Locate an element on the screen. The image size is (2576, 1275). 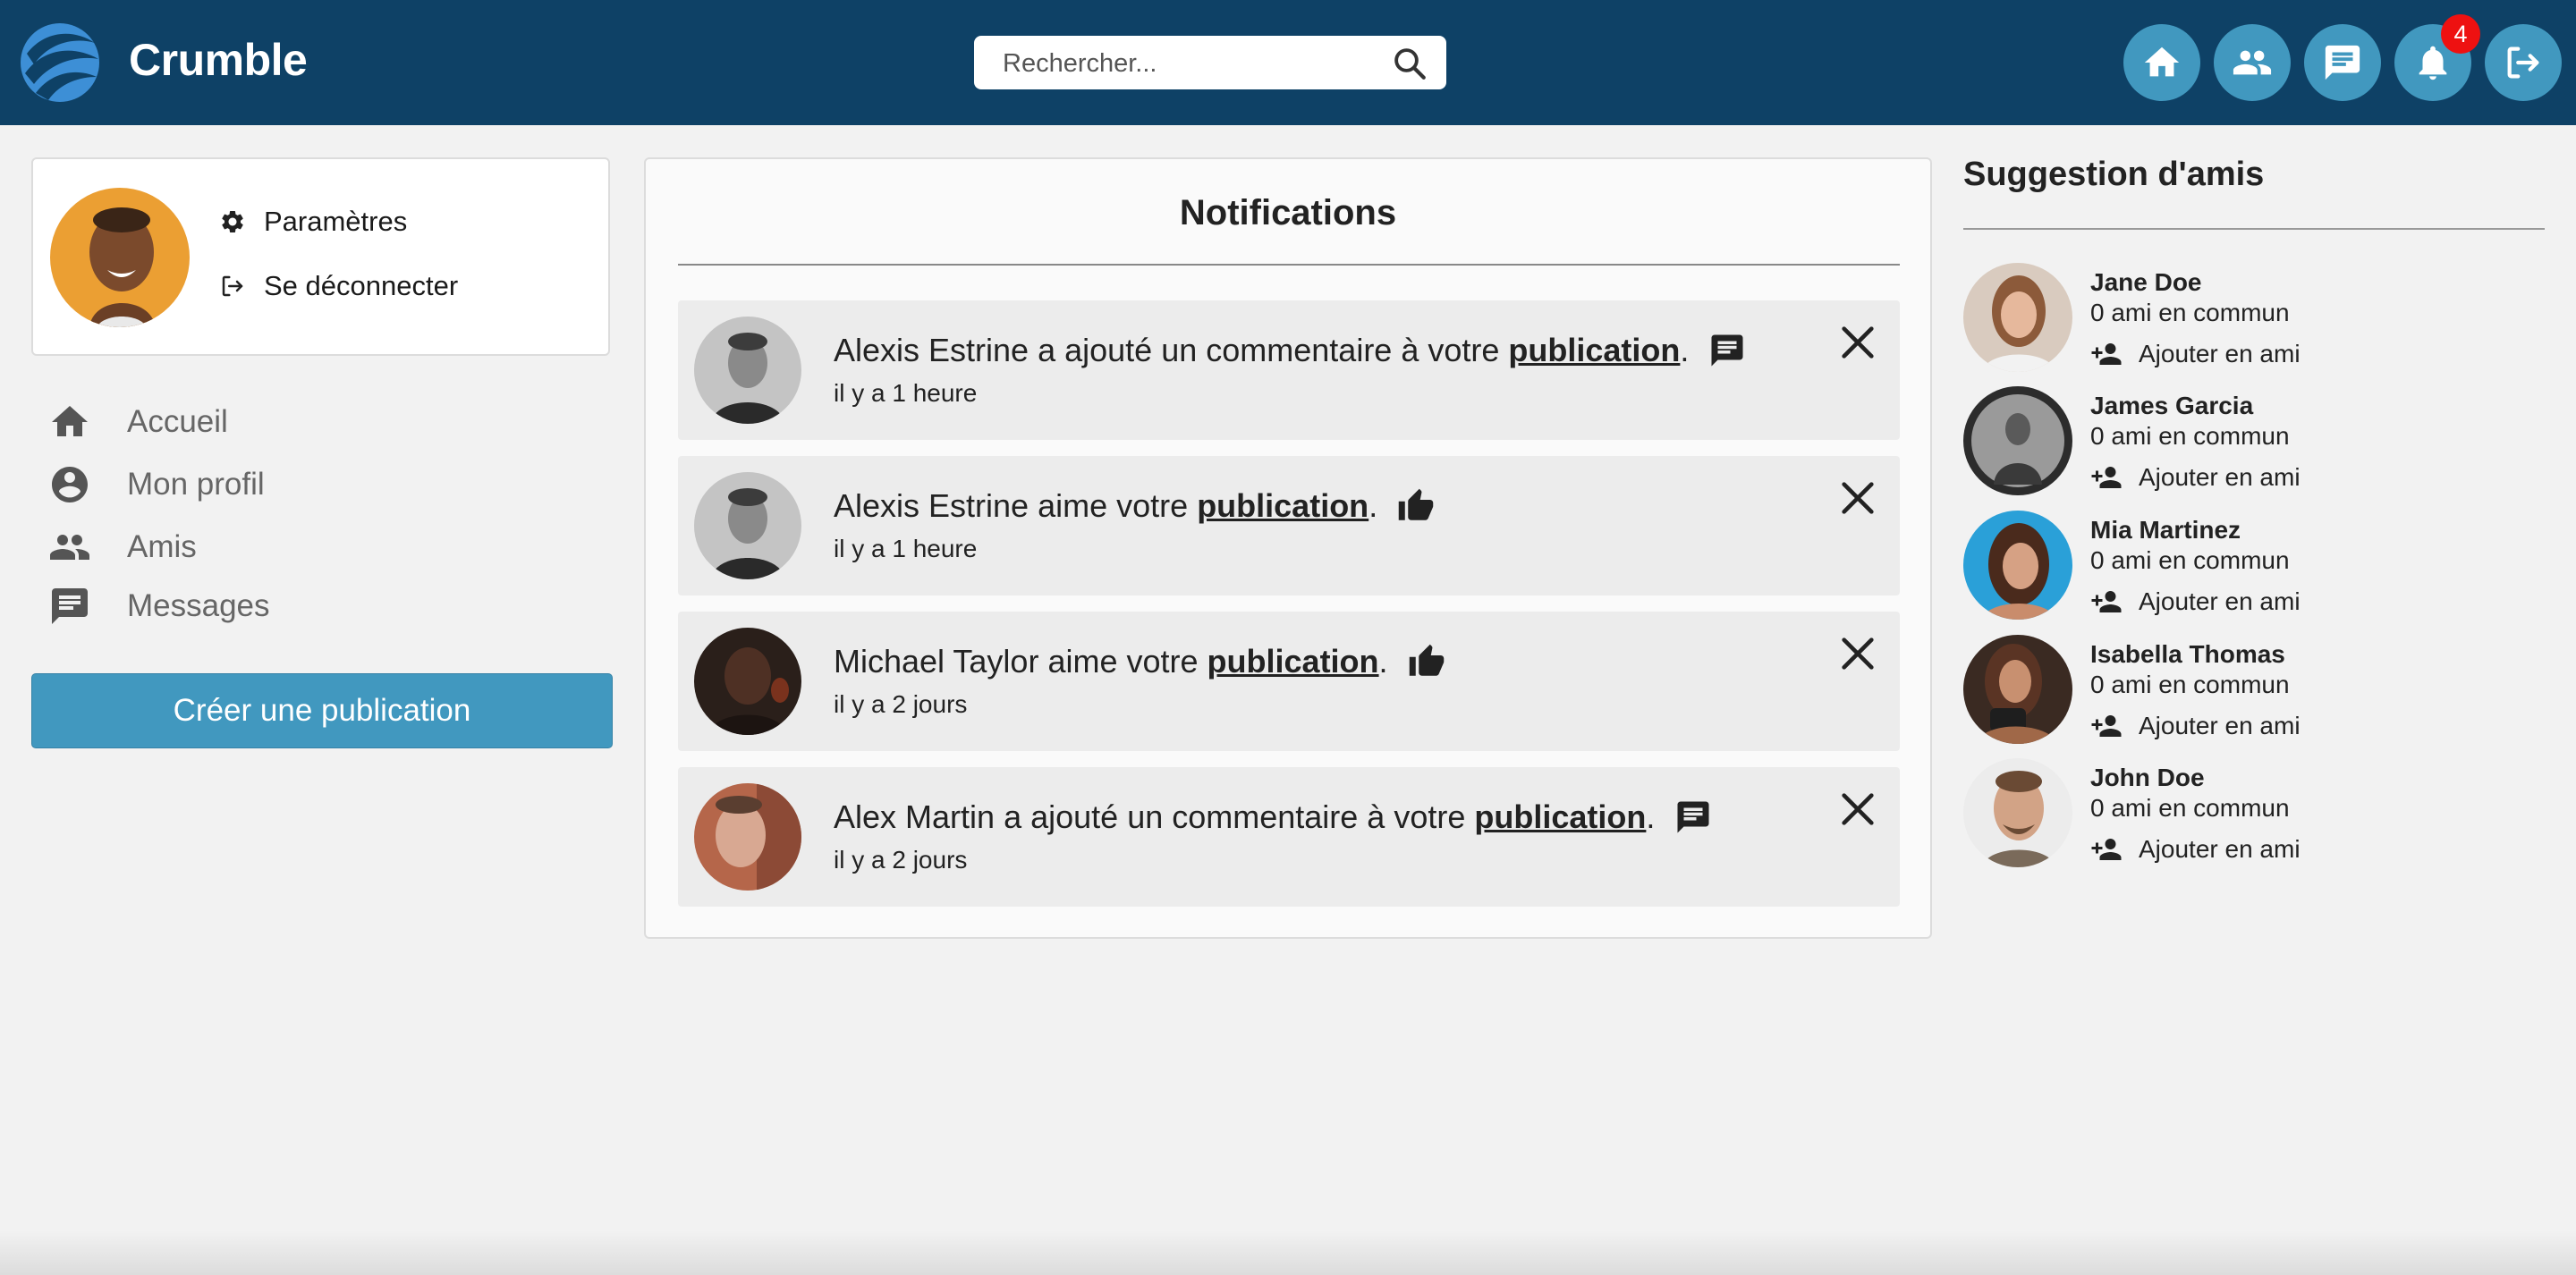
crumble-logo is located at coordinates (60, 63).